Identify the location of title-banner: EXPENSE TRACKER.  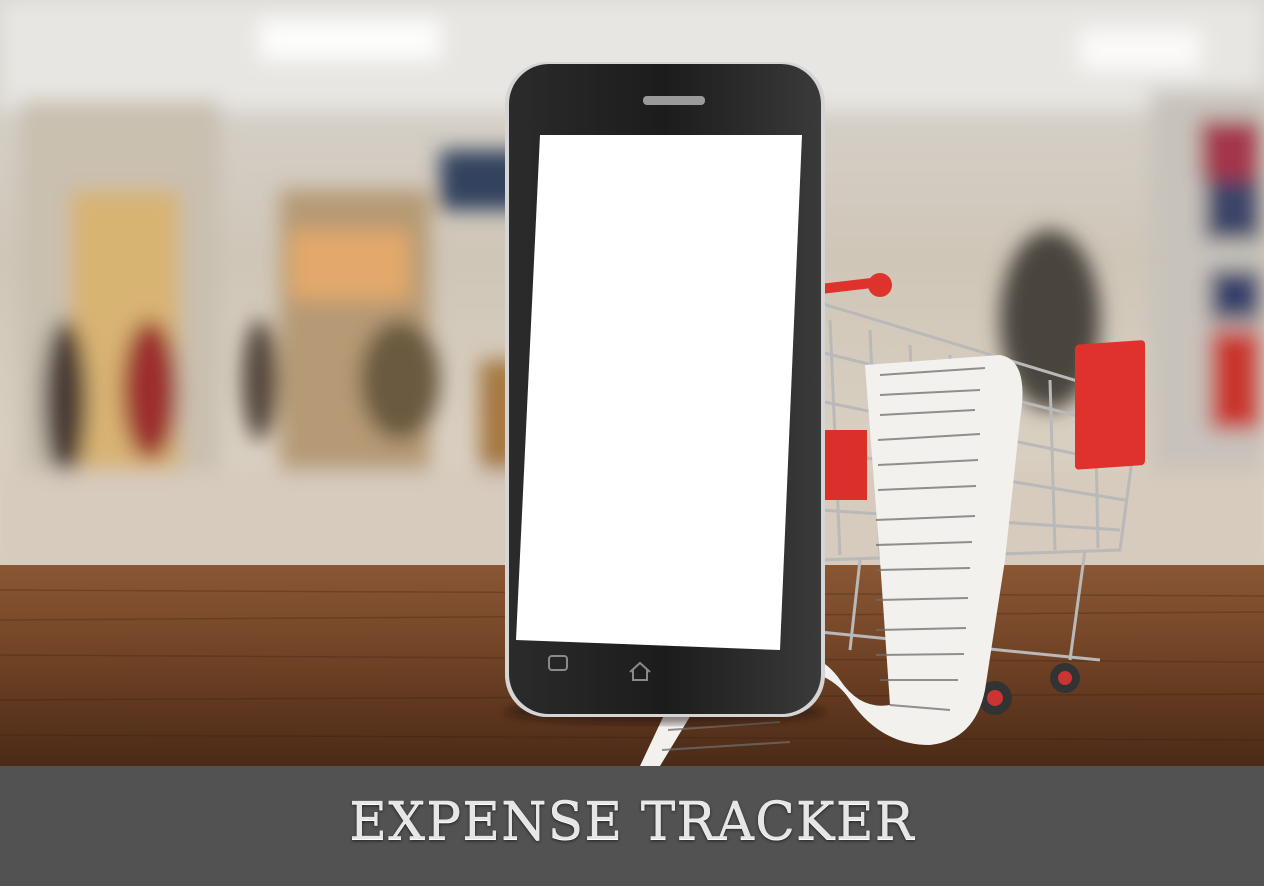
(632, 826).